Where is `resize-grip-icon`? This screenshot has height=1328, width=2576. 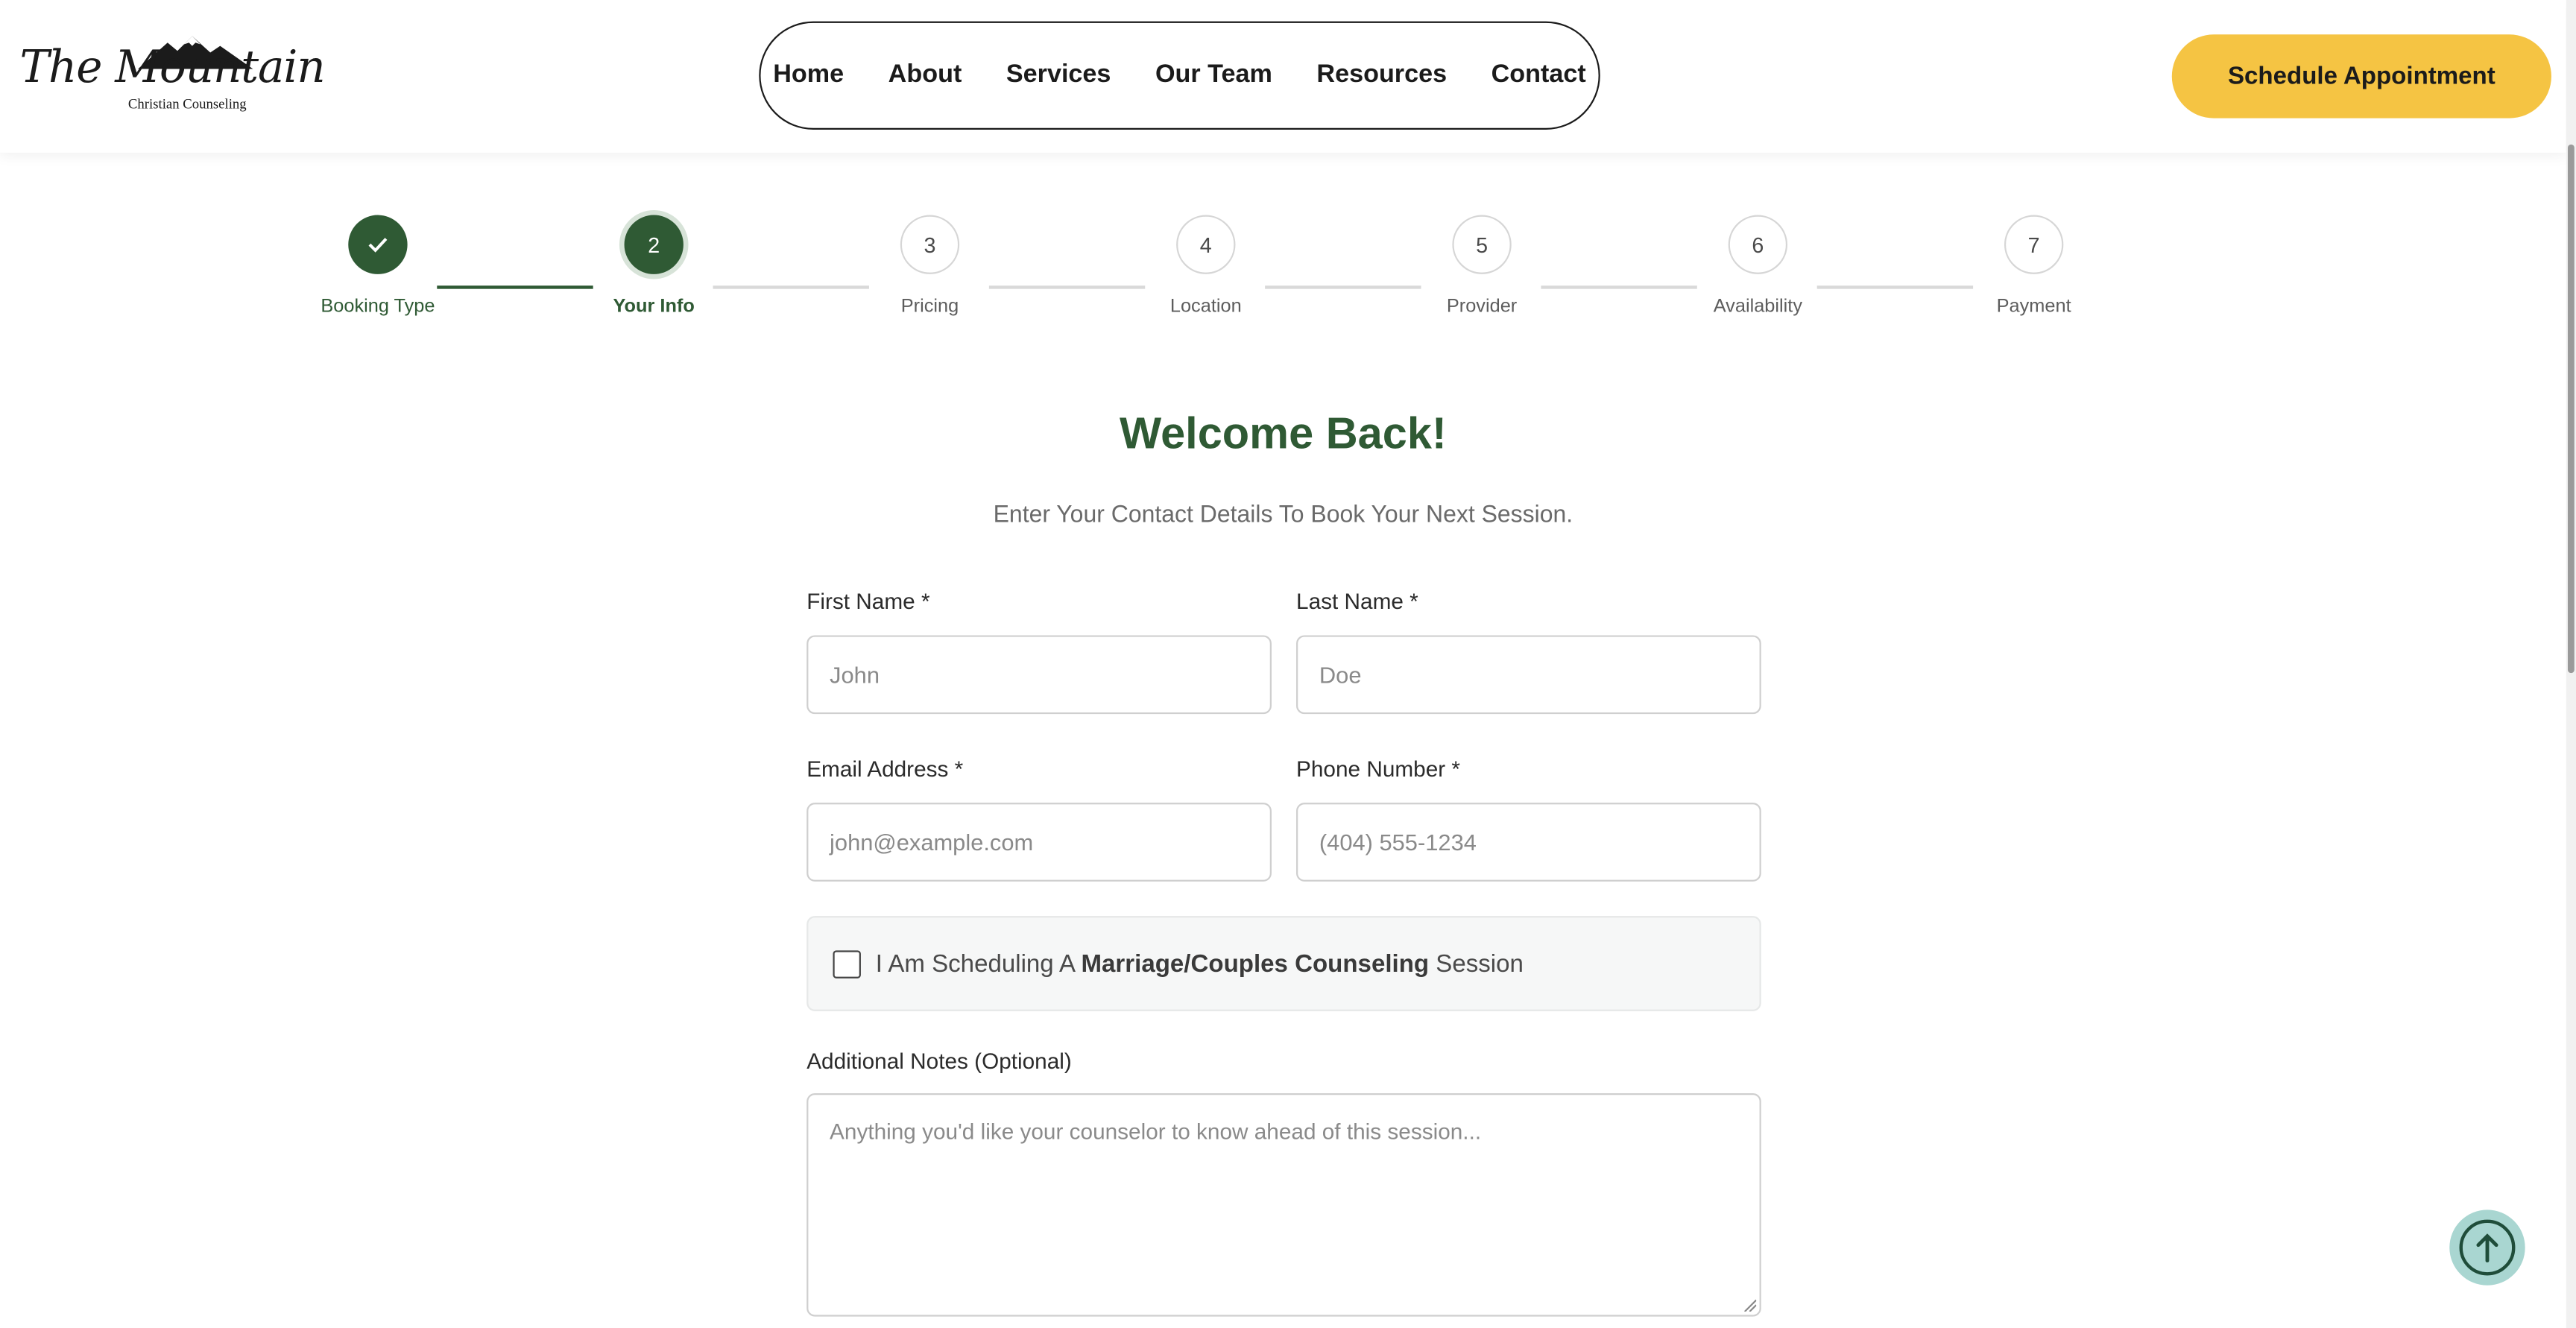
resize-grip-icon is located at coordinates (1750, 1305).